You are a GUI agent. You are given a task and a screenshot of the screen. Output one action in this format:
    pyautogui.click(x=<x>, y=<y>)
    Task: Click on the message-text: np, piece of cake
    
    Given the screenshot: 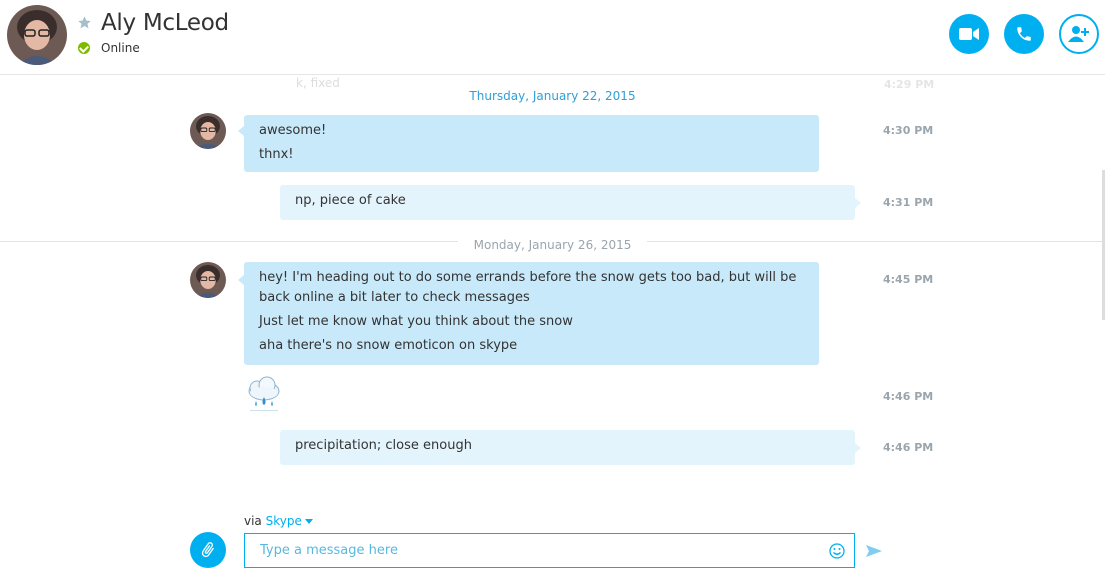 What is the action you would take?
    pyautogui.click(x=350, y=200)
    